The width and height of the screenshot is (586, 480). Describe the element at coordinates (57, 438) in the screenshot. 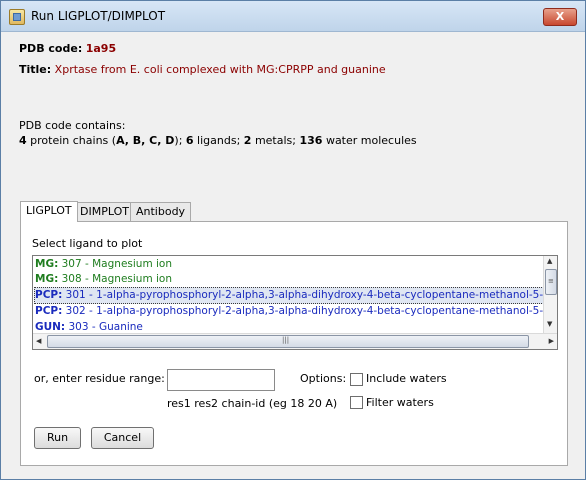

I see `run-button: Run` at that location.